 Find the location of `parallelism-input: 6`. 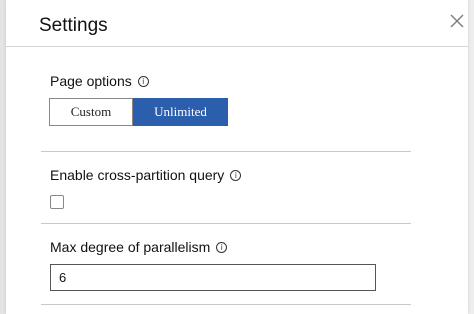

parallelism-input: 6 is located at coordinates (213, 277).